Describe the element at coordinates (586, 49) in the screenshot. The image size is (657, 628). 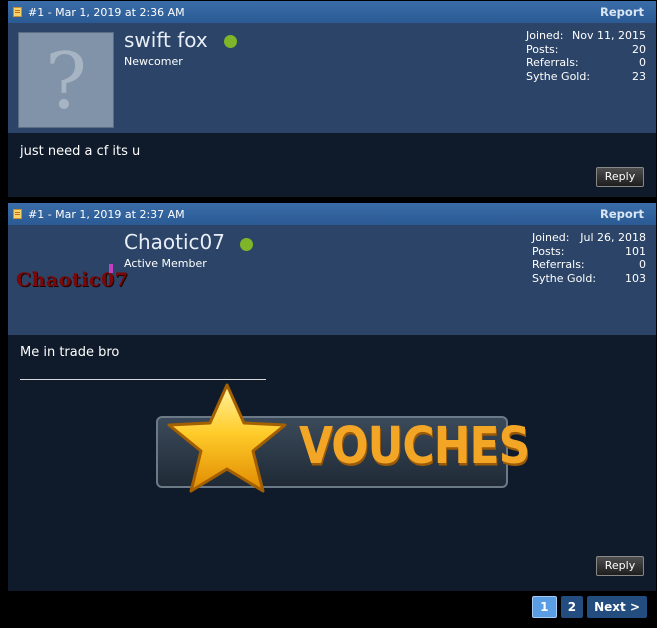
I see `stat-posts: Posts: 20` at that location.